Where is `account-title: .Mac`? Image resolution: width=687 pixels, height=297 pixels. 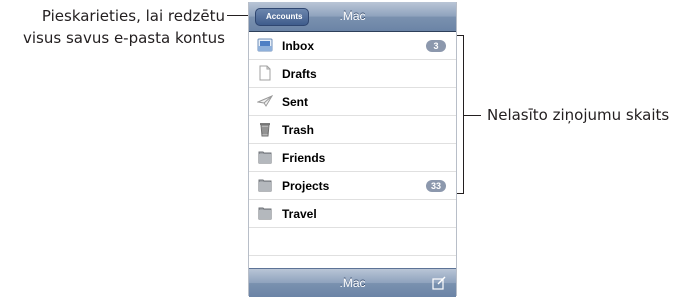
account-title: .Mac is located at coordinates (352, 16).